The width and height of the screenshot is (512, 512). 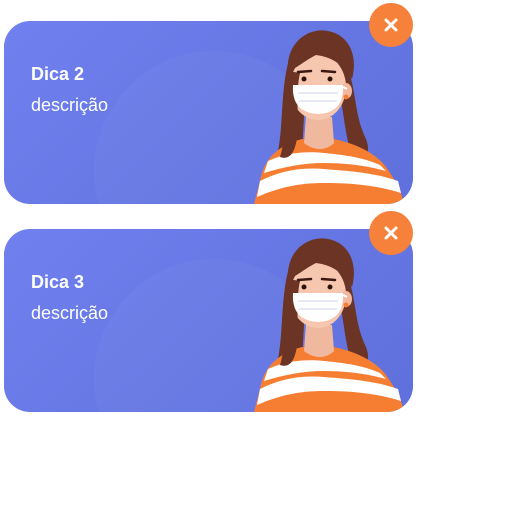 I want to click on tip-title: Dica 3, so click(x=58, y=282).